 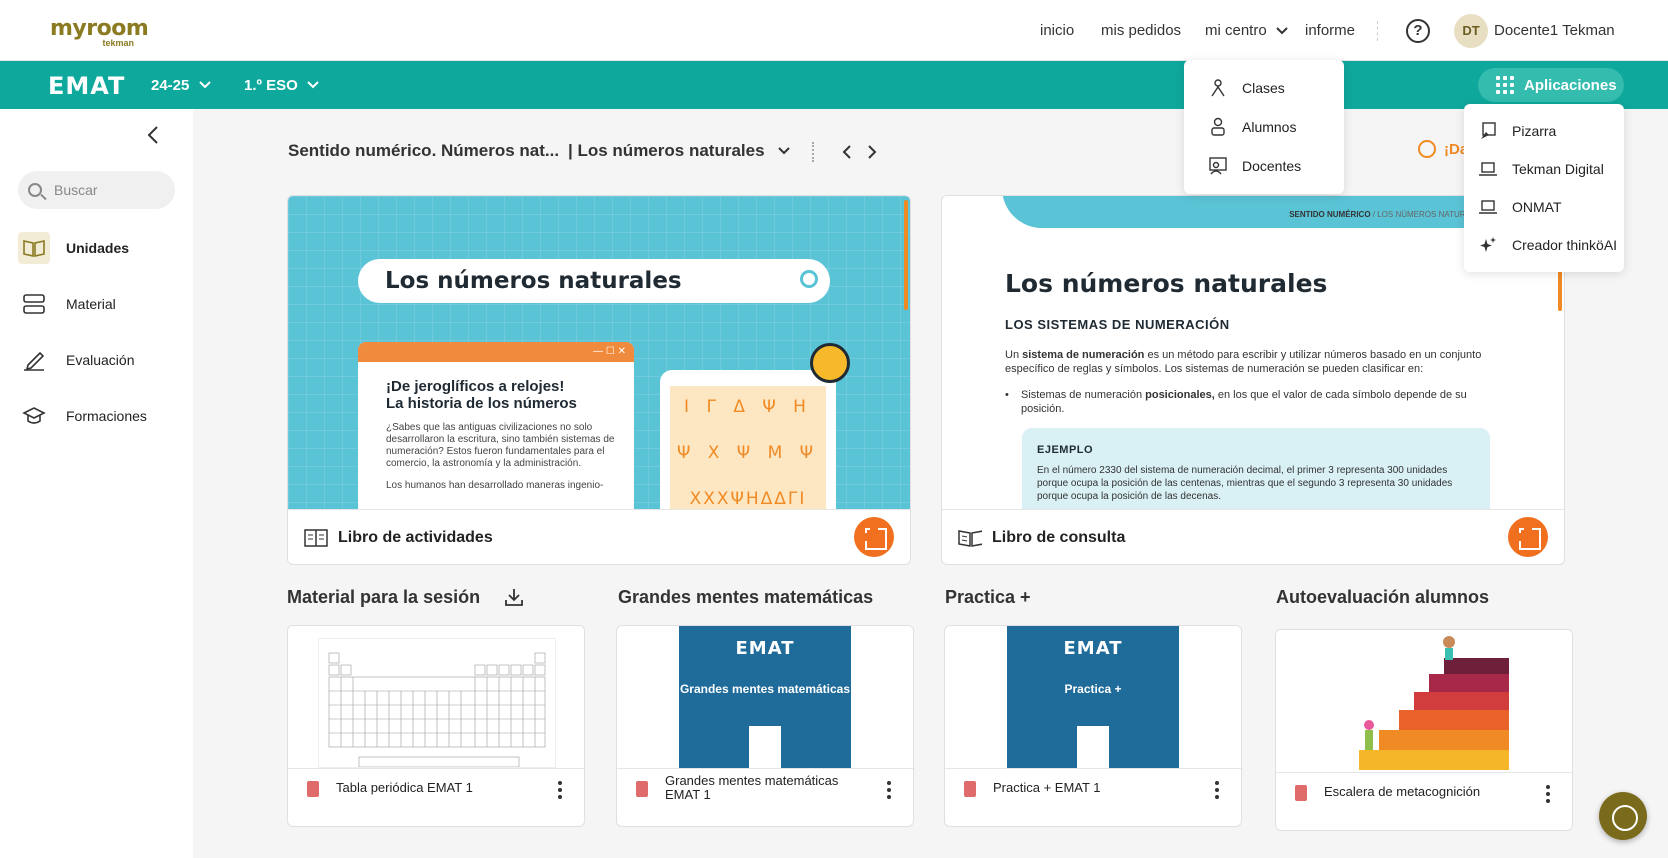 I want to click on apps-button: Aplicaciones, so click(x=1551, y=85).